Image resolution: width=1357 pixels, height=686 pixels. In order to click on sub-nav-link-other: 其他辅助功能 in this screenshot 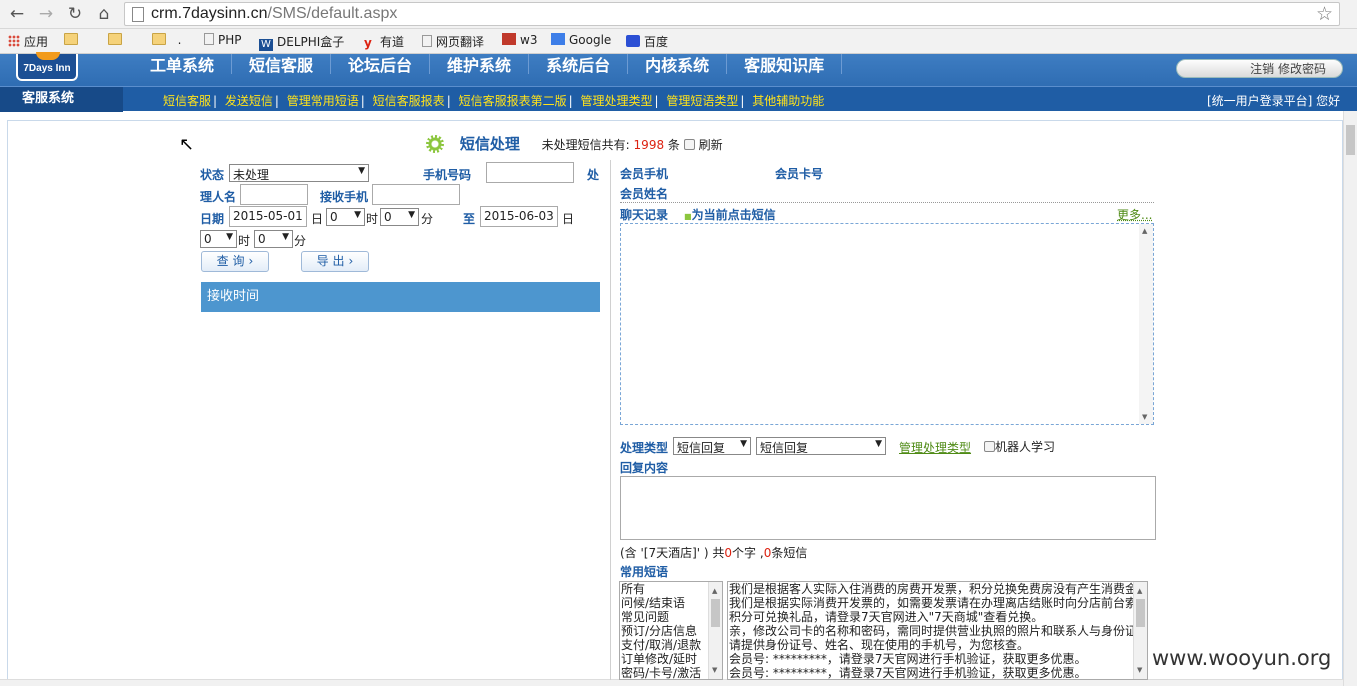, I will do `click(788, 101)`.